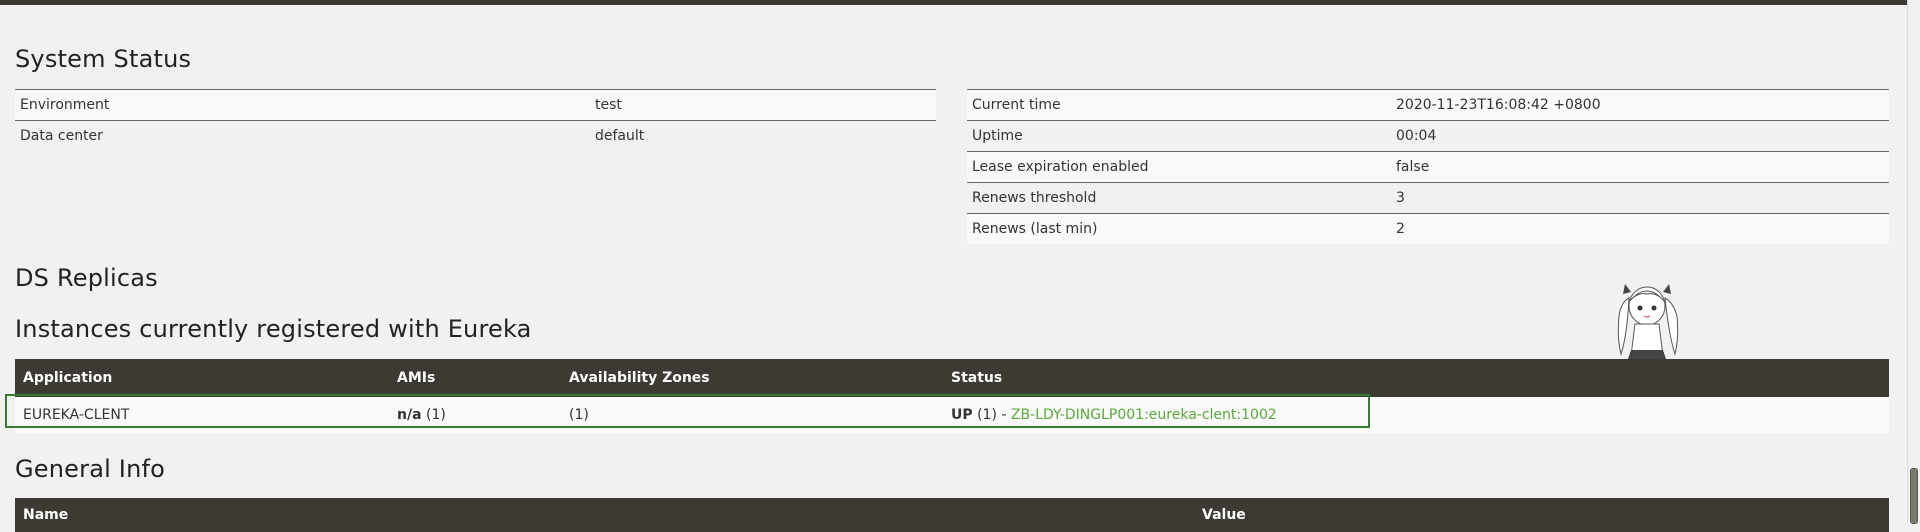 The width and height of the screenshot is (1920, 532). I want to click on current-time-label: Current time, so click(1179, 105).